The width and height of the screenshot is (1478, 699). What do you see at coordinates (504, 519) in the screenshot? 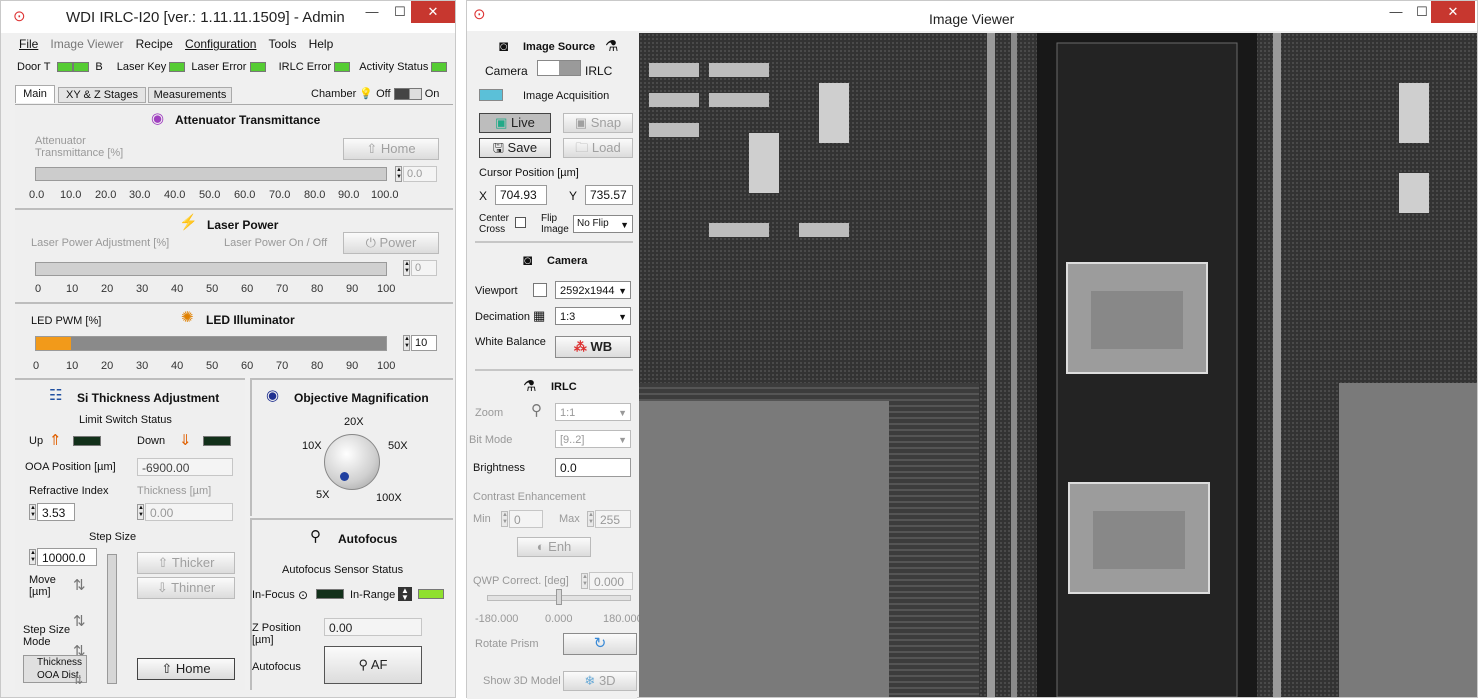
I see `min-spin: ▲ ▼` at bounding box center [504, 519].